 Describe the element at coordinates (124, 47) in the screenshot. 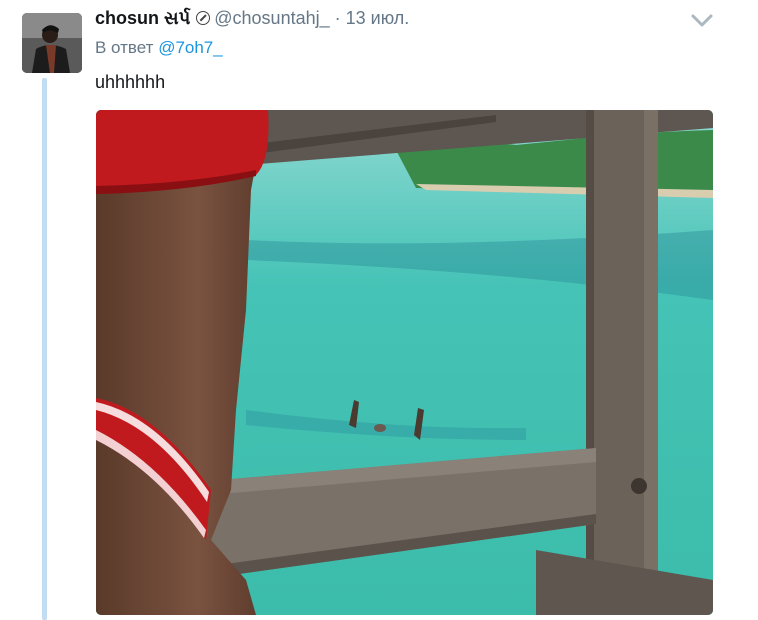

I see `reply-prefix: В ответ` at that location.